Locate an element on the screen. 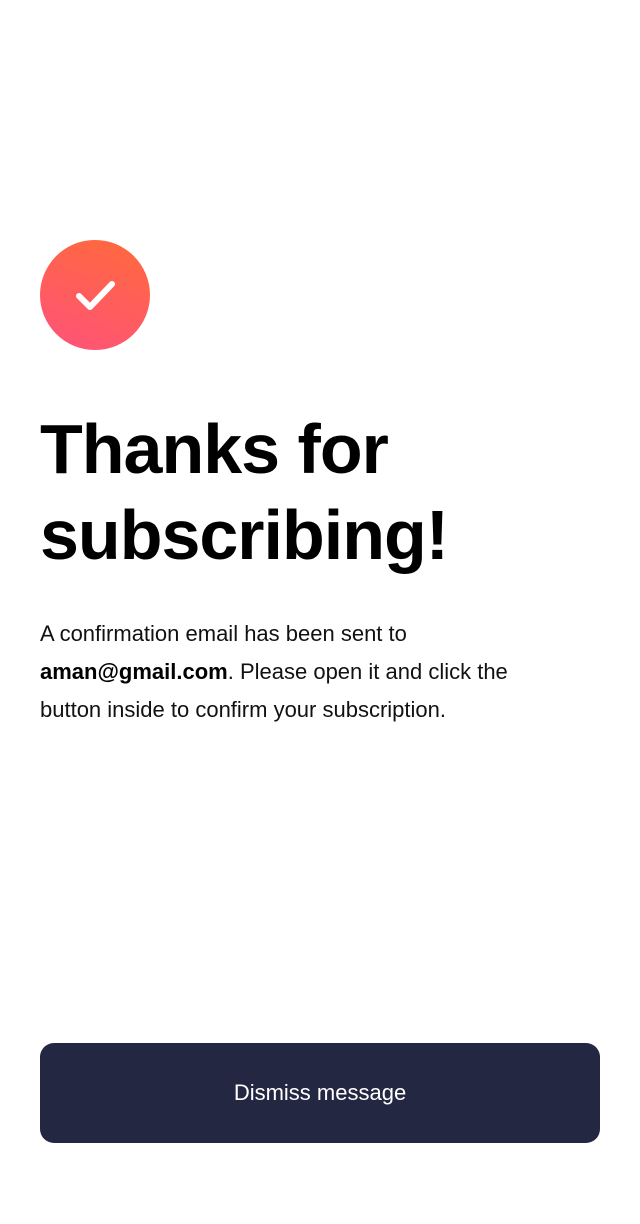 The image size is (640, 1224). success-badge is located at coordinates (95, 295).